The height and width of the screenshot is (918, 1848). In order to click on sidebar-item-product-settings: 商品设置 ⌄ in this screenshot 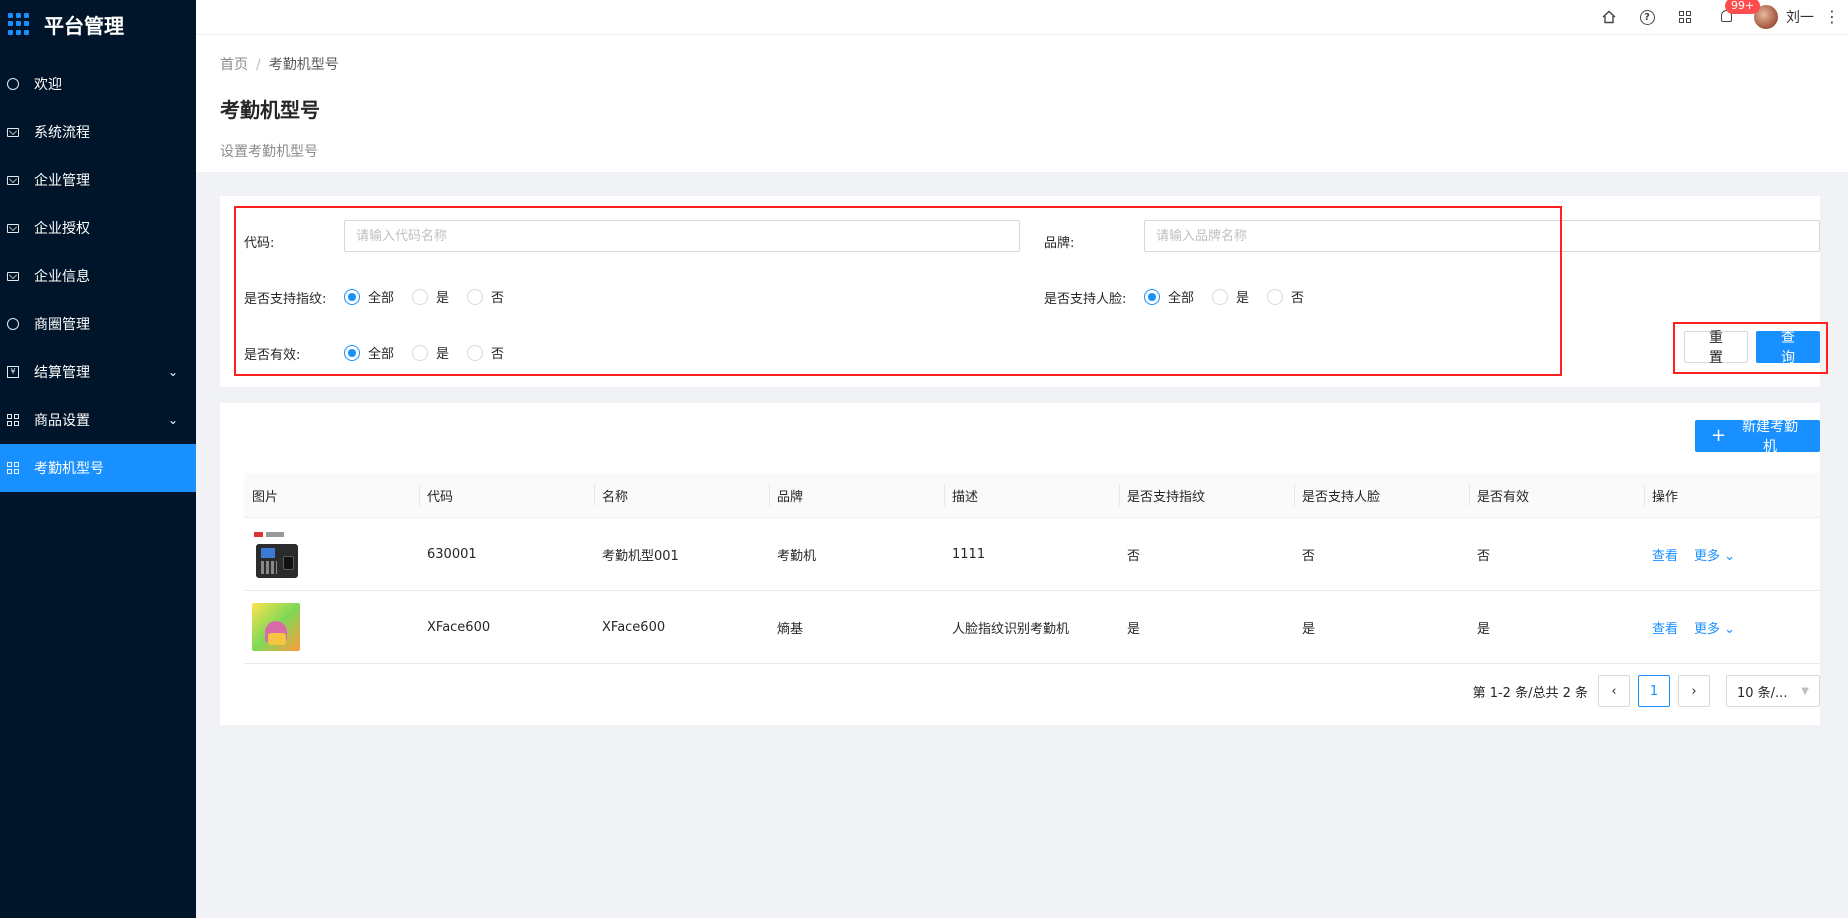, I will do `click(98, 420)`.